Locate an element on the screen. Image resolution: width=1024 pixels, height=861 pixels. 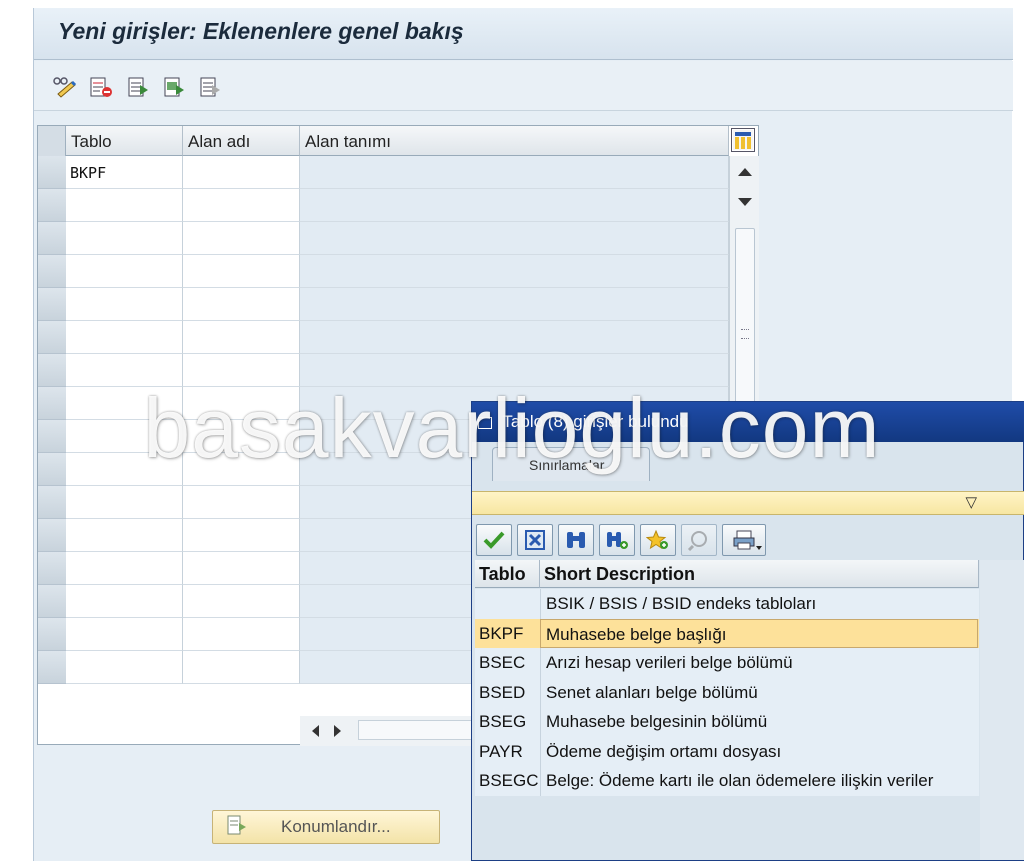
result-row: BSEC Arızi hesap verileri belge bölümü is located at coordinates (727, 663).